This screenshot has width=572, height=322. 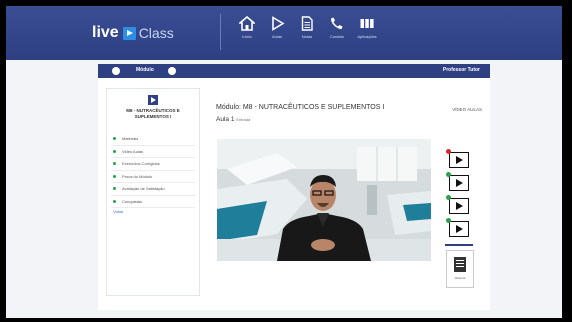 What do you see at coordinates (448, 151) in the screenshot?
I see `current-marker-icon` at bounding box center [448, 151].